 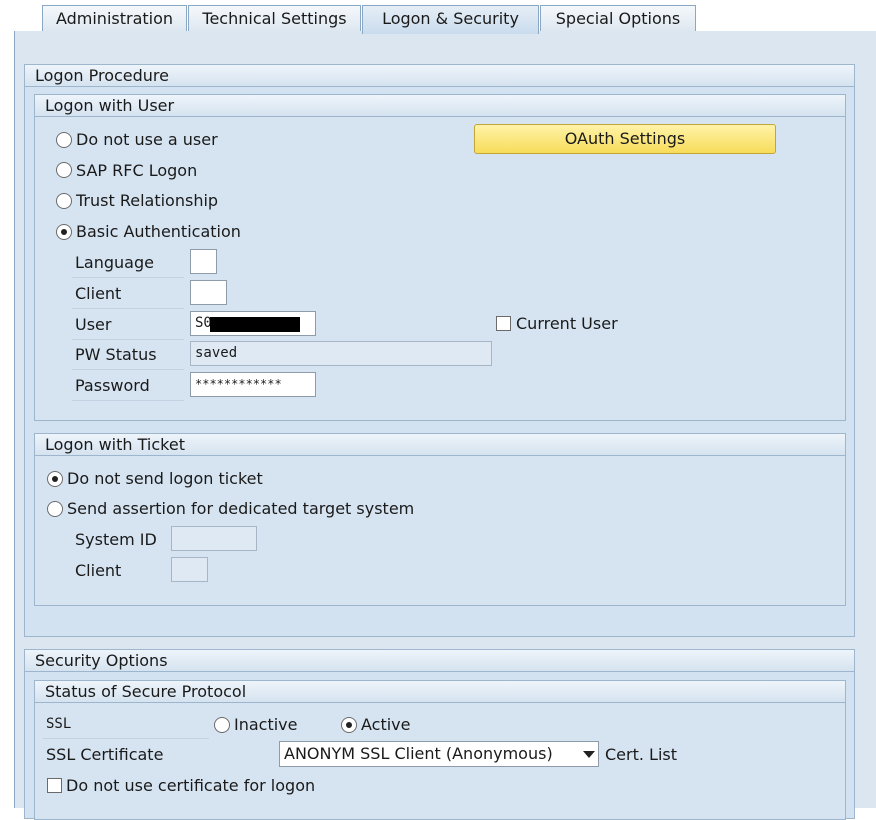 What do you see at coordinates (158, 231) in the screenshot?
I see `radio-basic-authentication-label: Basic Authentication` at bounding box center [158, 231].